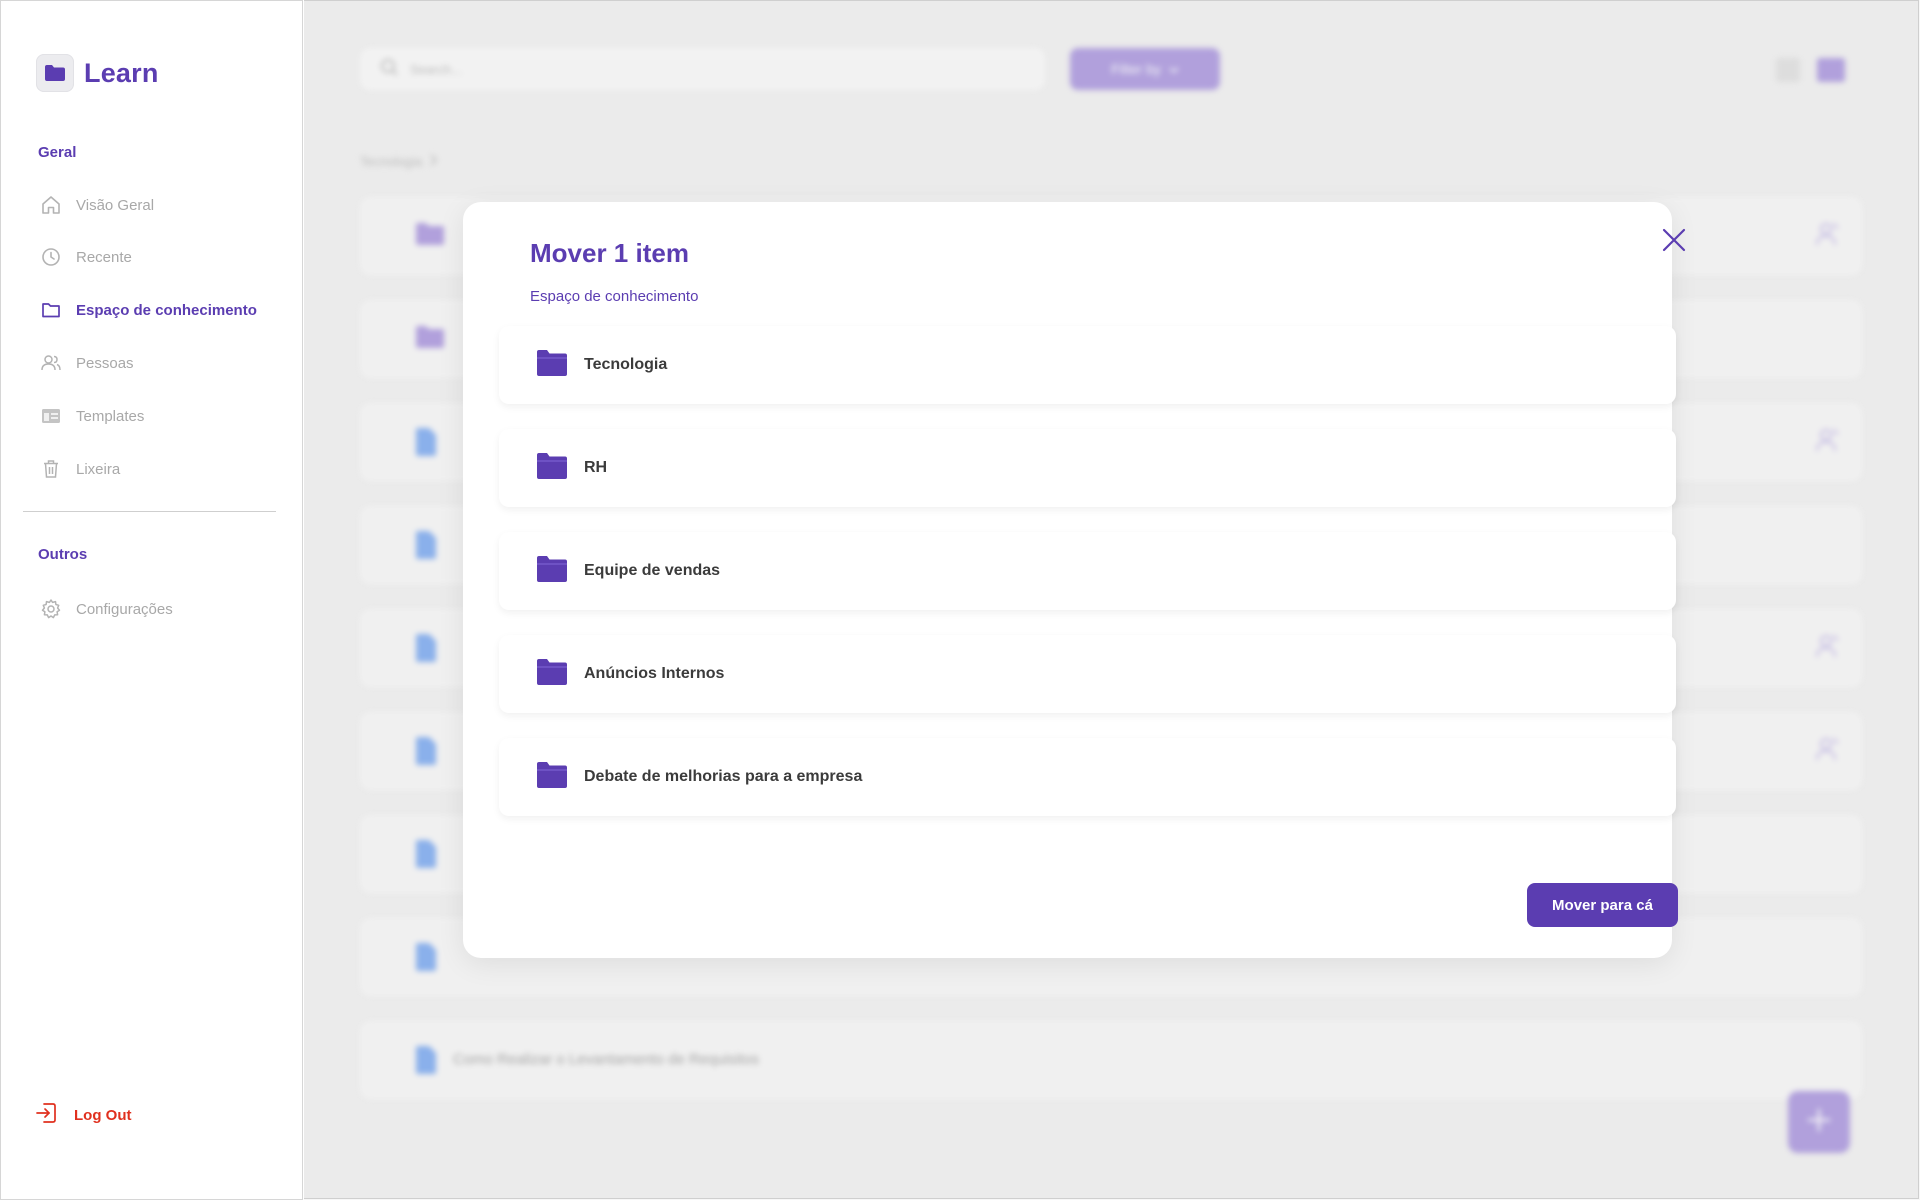  What do you see at coordinates (104, 257) in the screenshot?
I see `sidebar-item-label: Recente` at bounding box center [104, 257].